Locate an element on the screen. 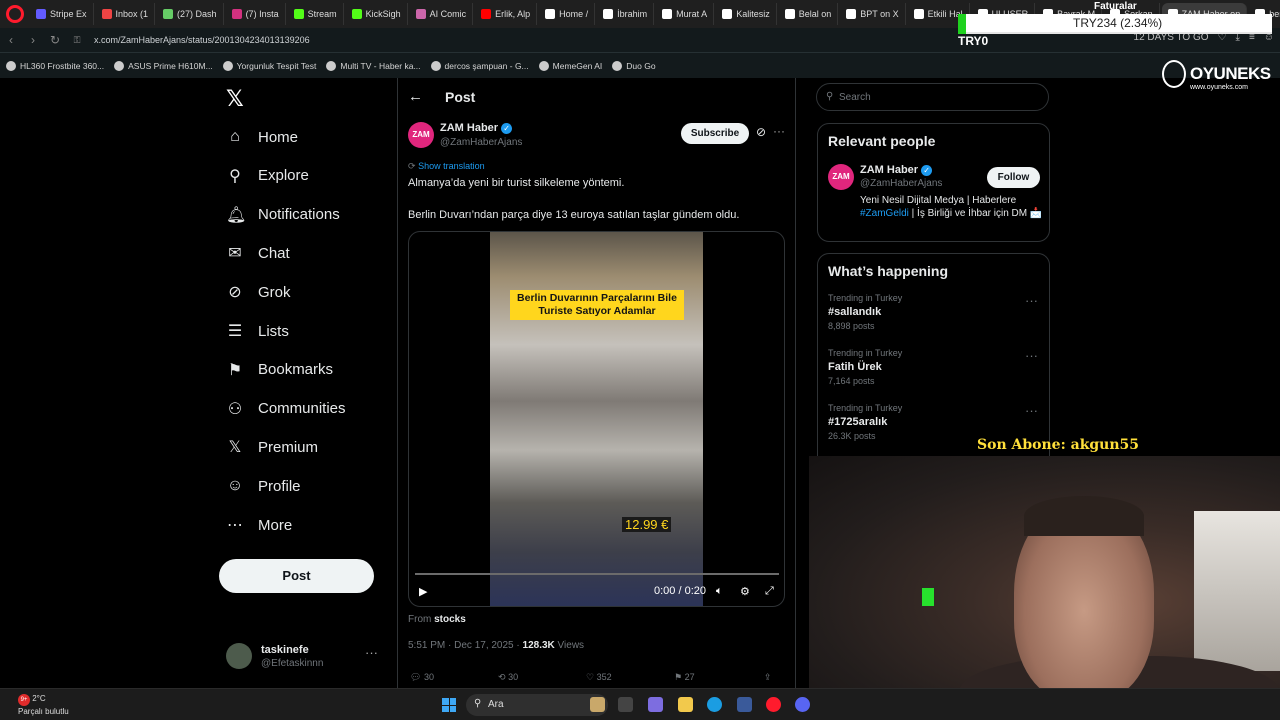 The image size is (1280, 720). store-icon is located at coordinates (744, 704).